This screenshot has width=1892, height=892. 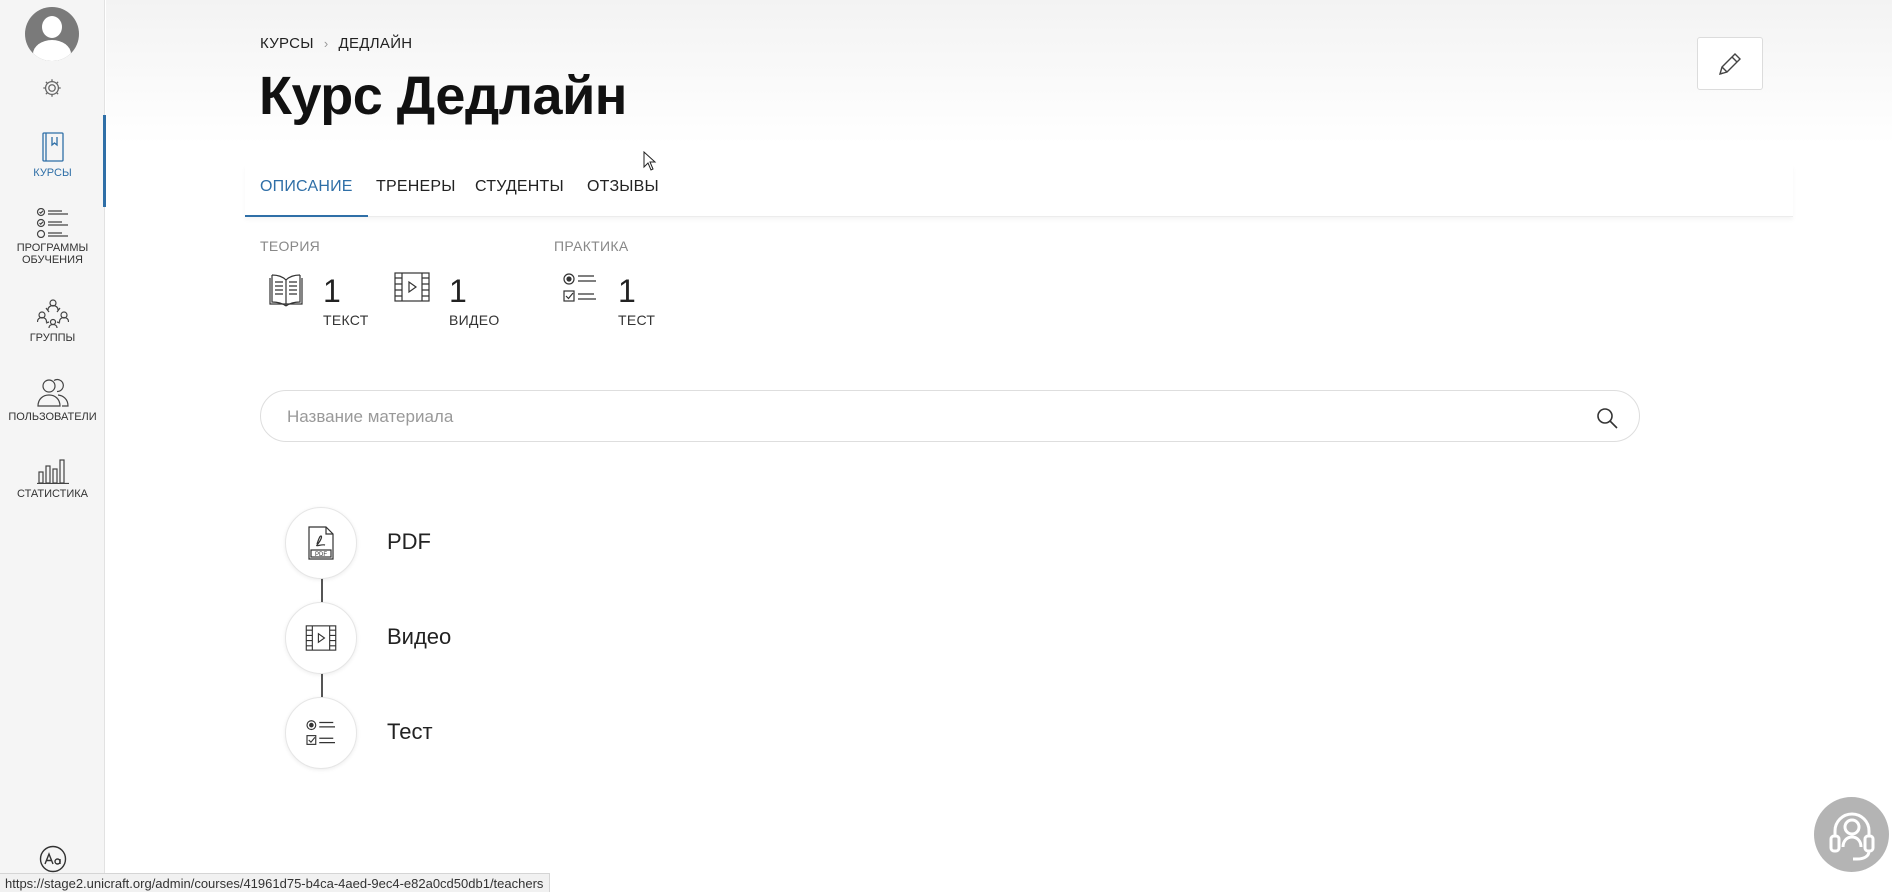 What do you see at coordinates (443, 96) in the screenshot?
I see `page-title: Курс Дедлайн` at bounding box center [443, 96].